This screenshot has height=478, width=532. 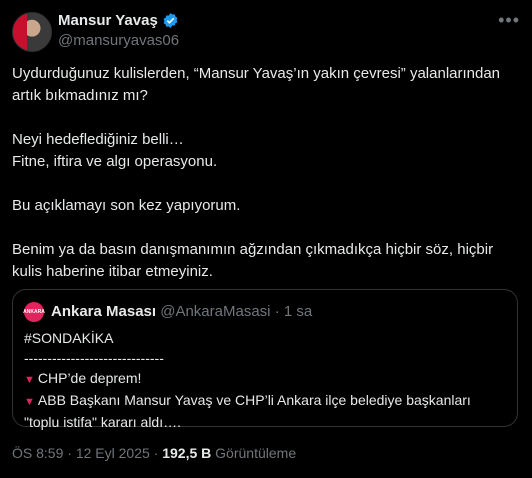 What do you see at coordinates (186, 453) in the screenshot?
I see `views-count: 192,5 B` at bounding box center [186, 453].